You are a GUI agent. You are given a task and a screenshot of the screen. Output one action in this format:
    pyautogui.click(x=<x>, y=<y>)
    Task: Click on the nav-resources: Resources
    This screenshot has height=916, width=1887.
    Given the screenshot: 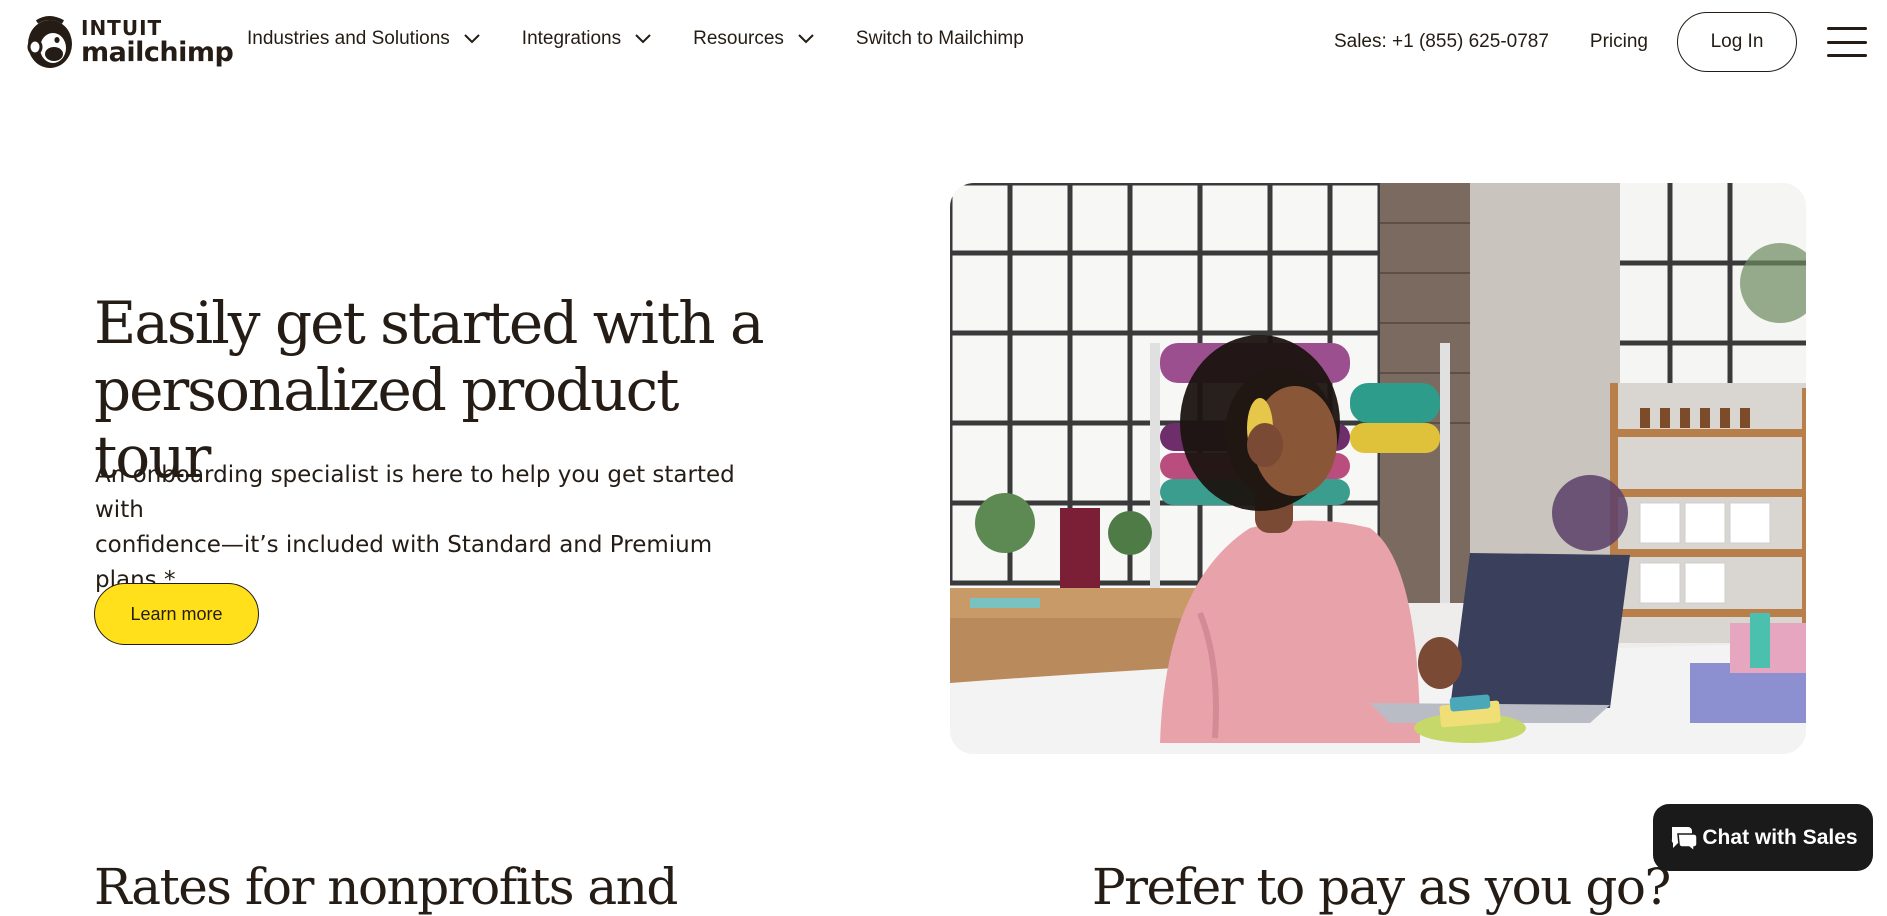 What is the action you would take?
    pyautogui.click(x=753, y=39)
    